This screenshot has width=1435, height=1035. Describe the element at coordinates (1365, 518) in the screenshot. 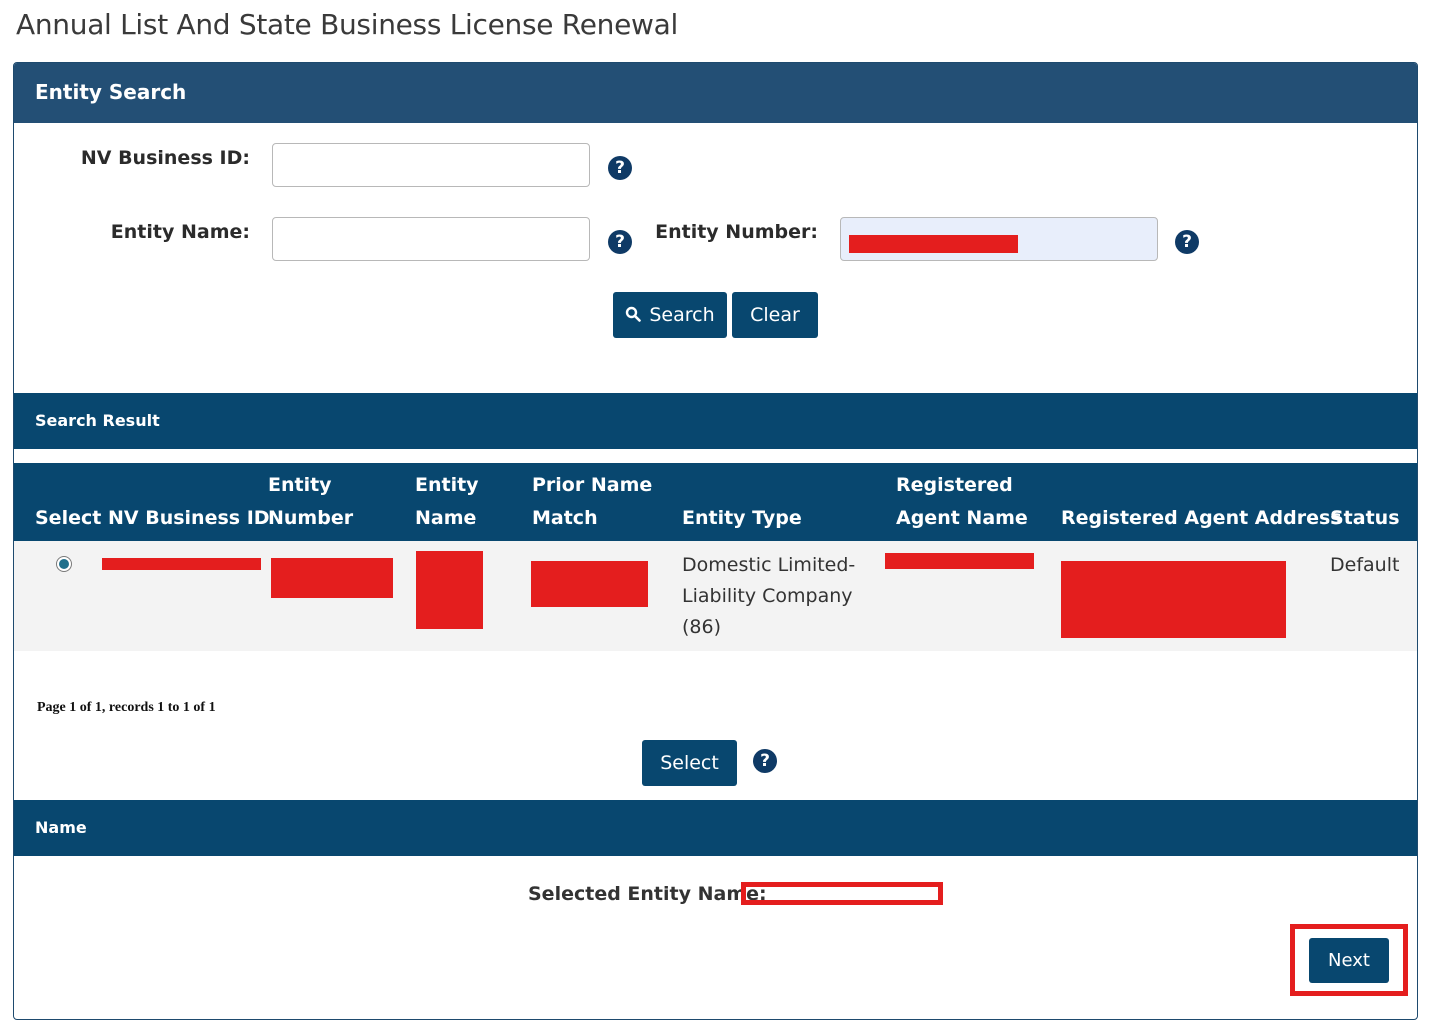

I see `column-header-status: Status` at that location.